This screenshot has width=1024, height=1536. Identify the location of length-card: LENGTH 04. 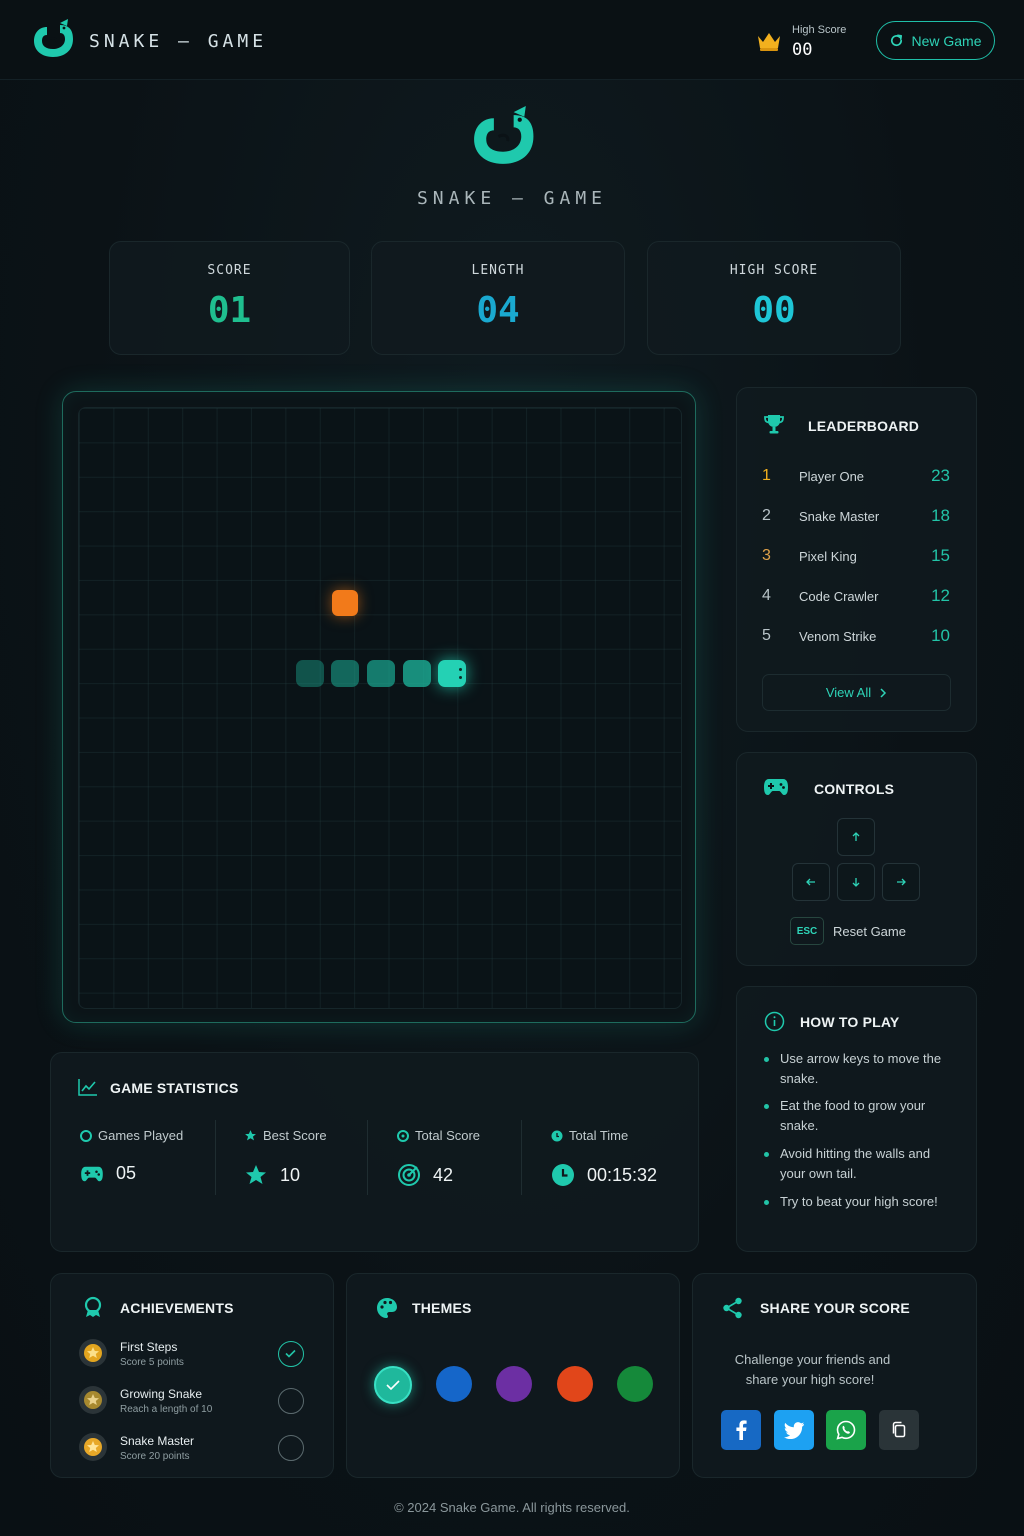
(498, 298).